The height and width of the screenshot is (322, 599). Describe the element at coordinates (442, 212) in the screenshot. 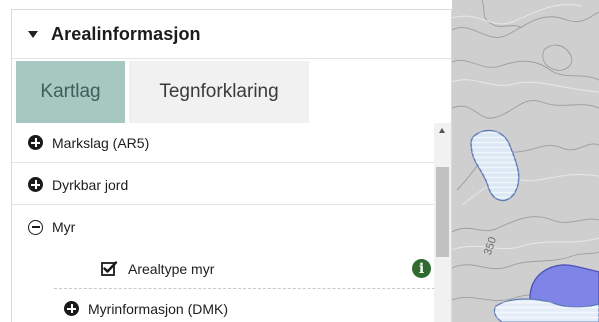

I see `scrollbar-thumb` at that location.